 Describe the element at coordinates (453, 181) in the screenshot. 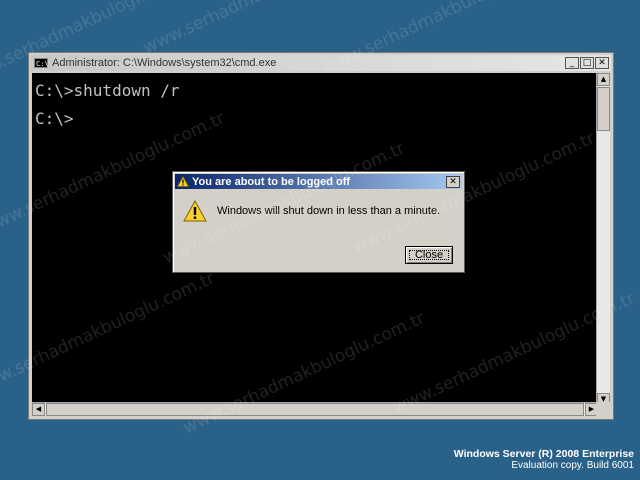

I see `dialog-close-icon: ✕` at that location.